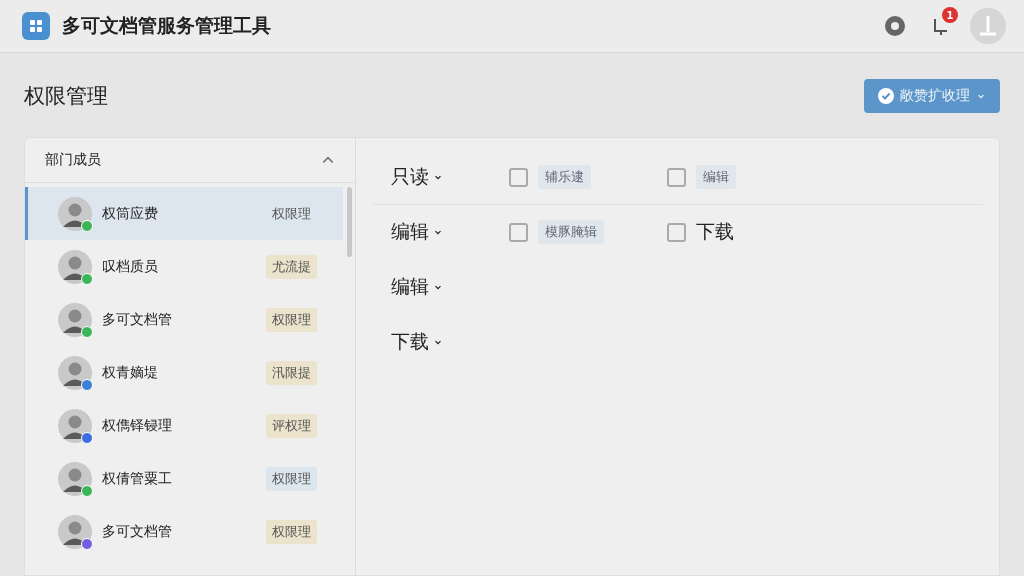 The height and width of the screenshot is (576, 1024). I want to click on page-title: 权限管理, so click(66, 96).